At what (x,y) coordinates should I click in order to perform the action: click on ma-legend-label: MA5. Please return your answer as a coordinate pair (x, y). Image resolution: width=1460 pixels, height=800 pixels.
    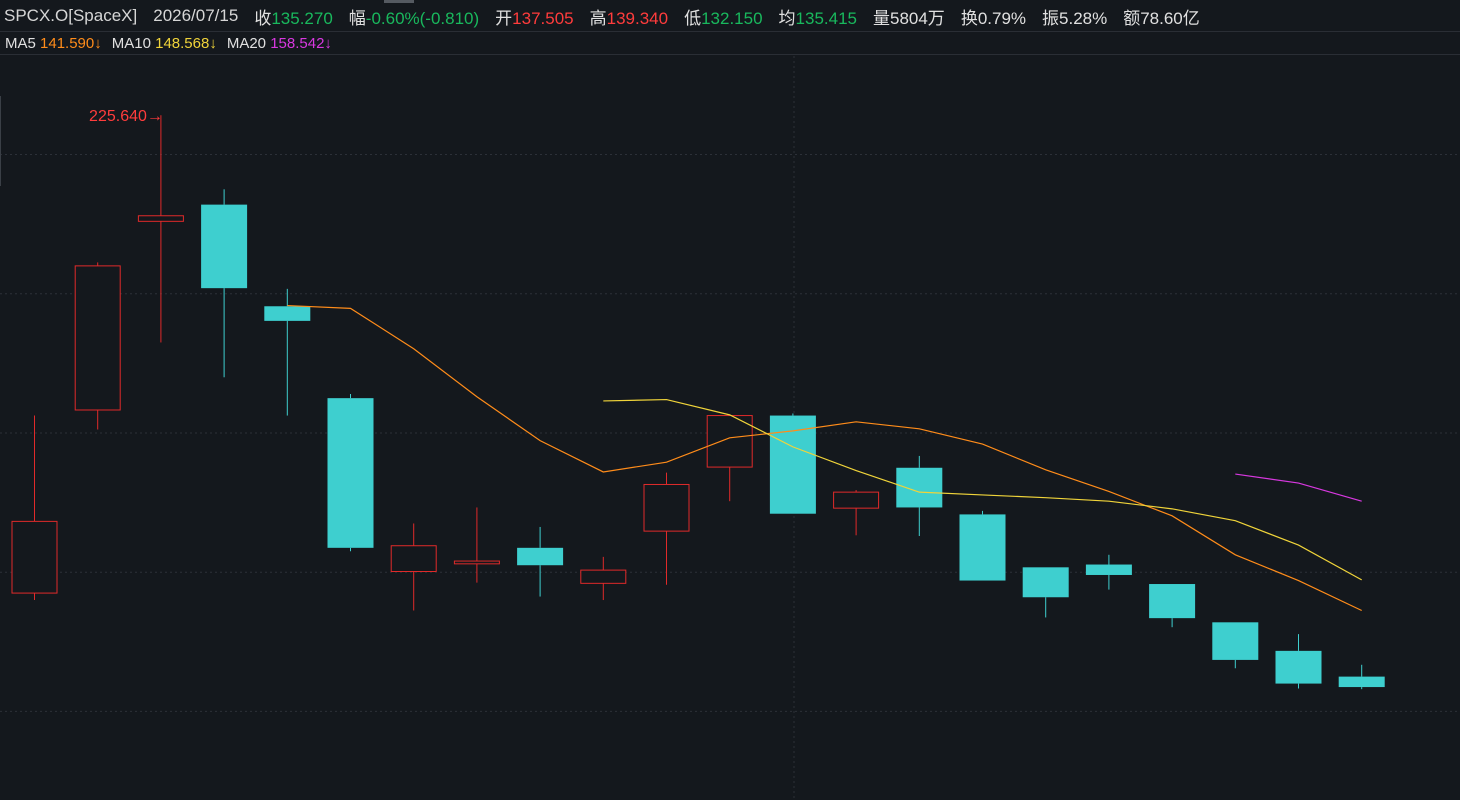
    Looking at the image, I should click on (23, 43).